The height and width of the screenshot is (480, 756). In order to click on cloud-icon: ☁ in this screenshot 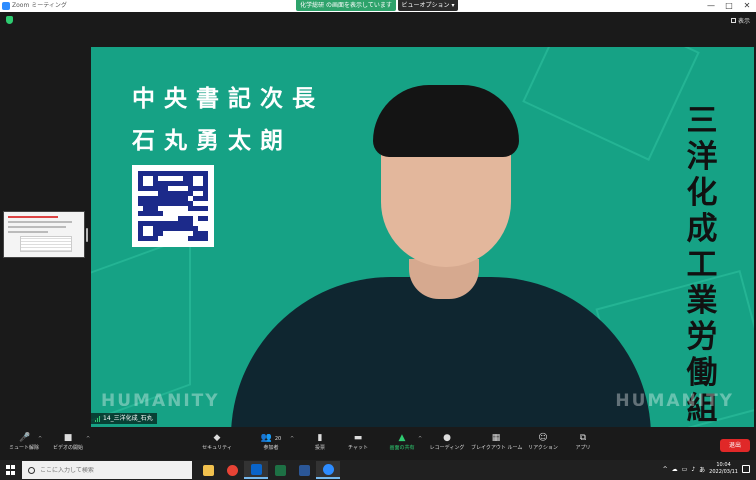, I will do `click(675, 469)`.